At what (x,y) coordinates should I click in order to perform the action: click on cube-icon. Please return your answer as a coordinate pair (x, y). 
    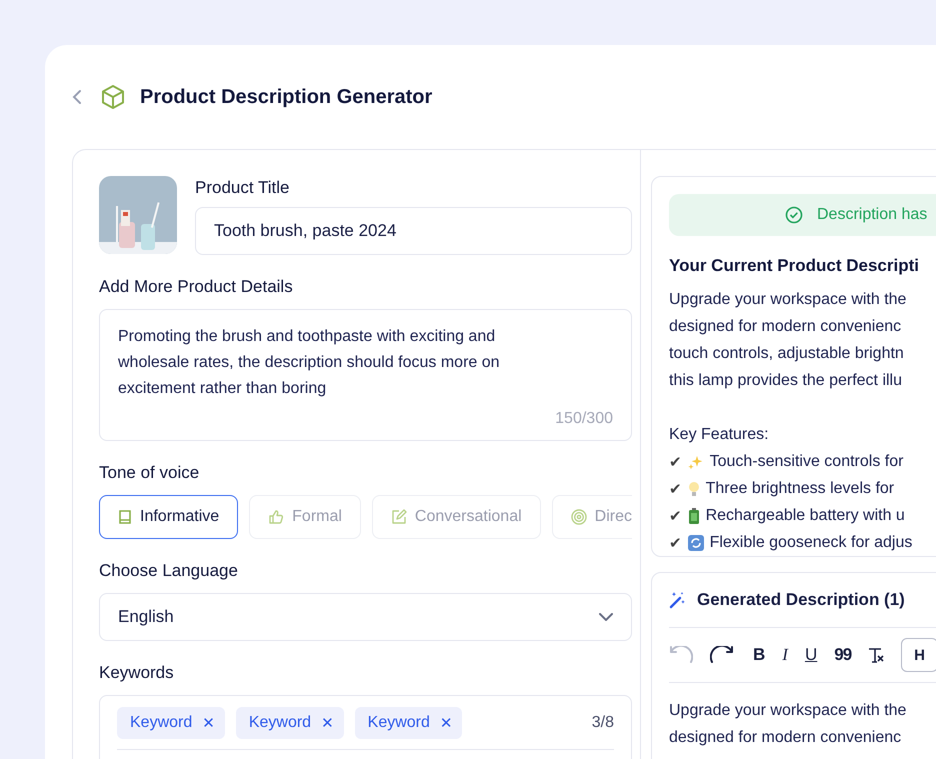
    Looking at the image, I should click on (113, 97).